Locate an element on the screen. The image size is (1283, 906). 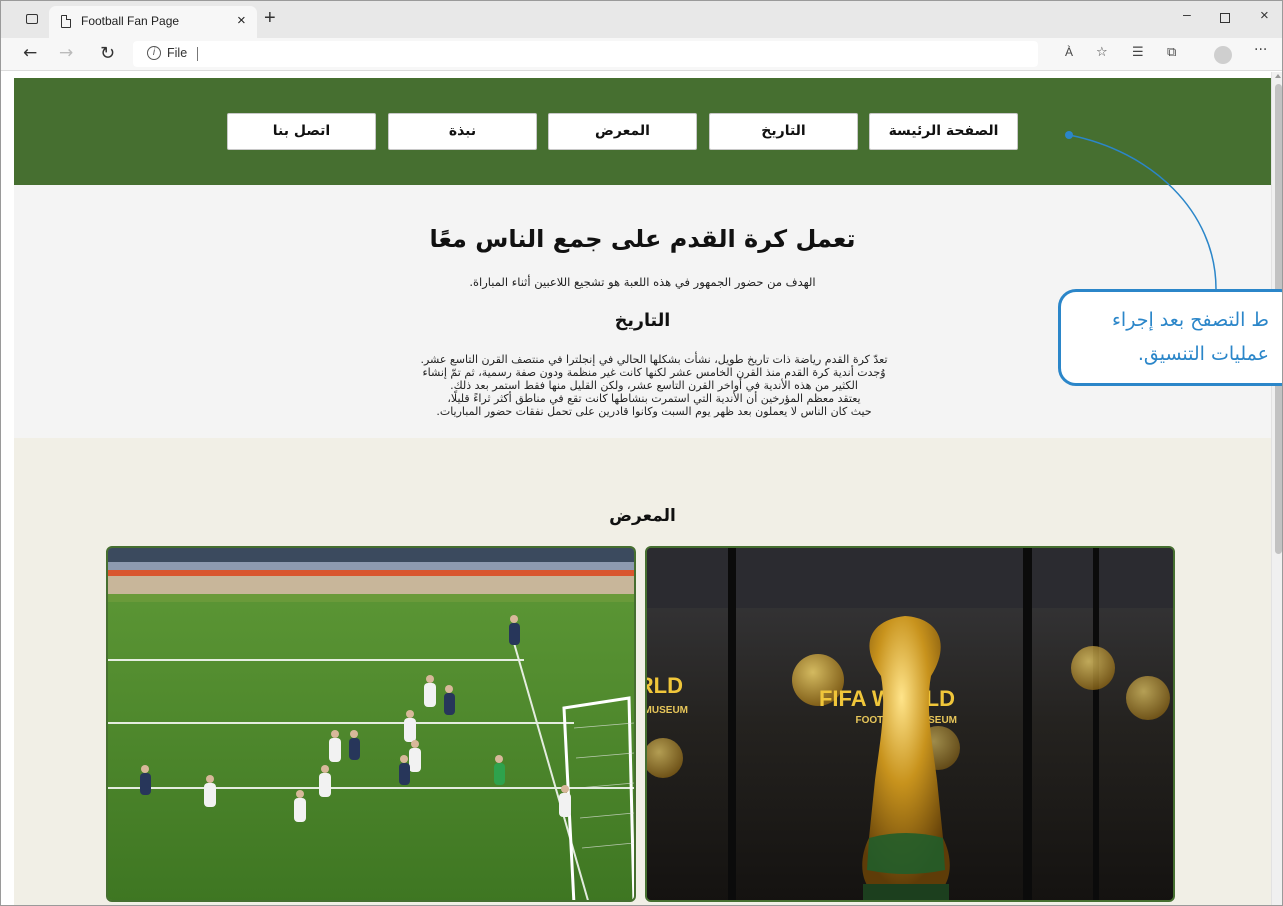
nav-about-button: نبذة is located at coordinates (462, 131).